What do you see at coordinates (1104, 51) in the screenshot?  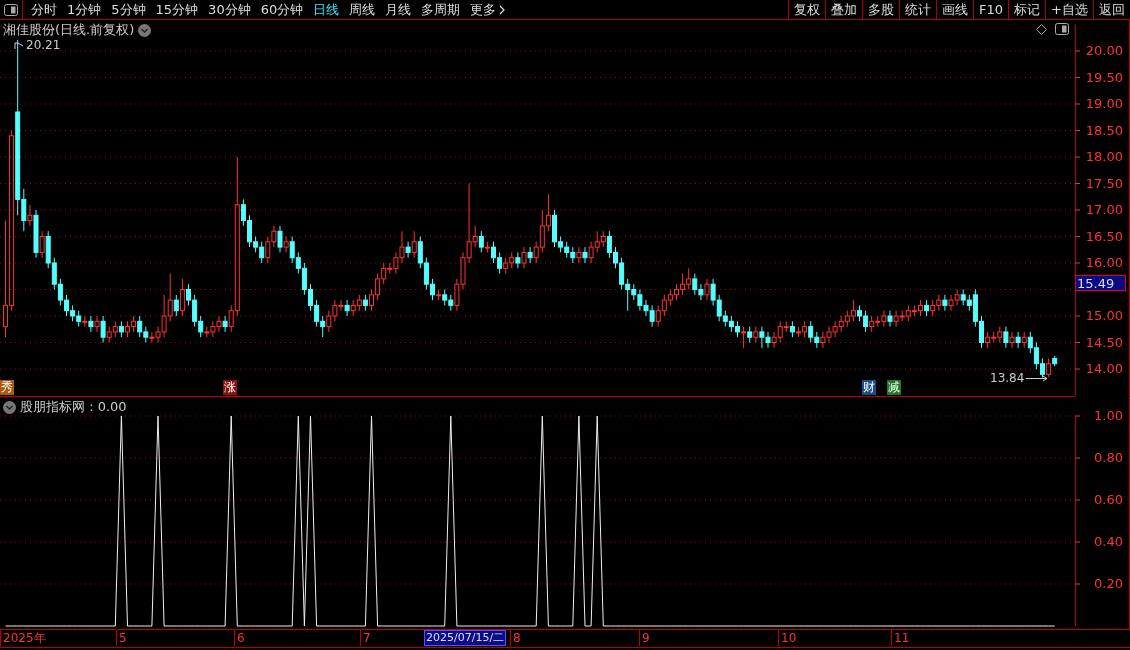 I see `price-axis-label: 20.00` at bounding box center [1104, 51].